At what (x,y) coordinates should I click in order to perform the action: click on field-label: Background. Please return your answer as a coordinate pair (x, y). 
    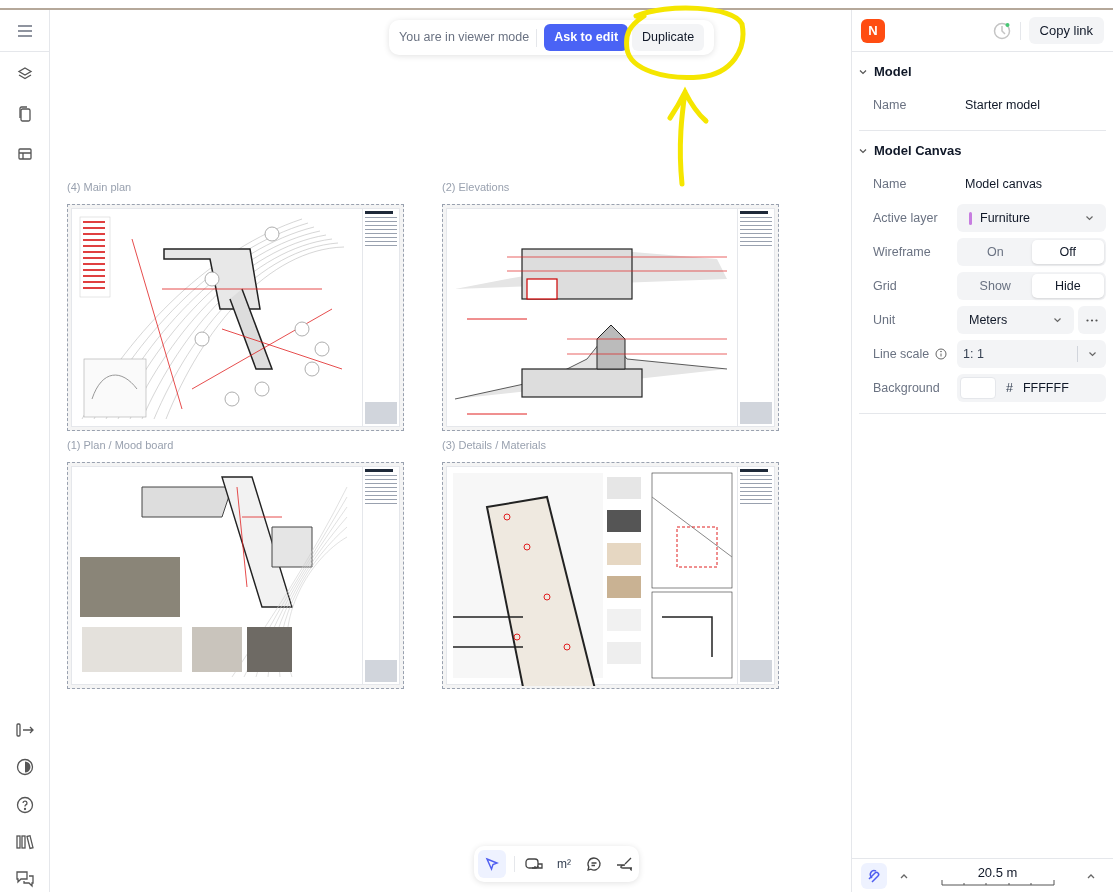
    Looking at the image, I should click on (906, 388).